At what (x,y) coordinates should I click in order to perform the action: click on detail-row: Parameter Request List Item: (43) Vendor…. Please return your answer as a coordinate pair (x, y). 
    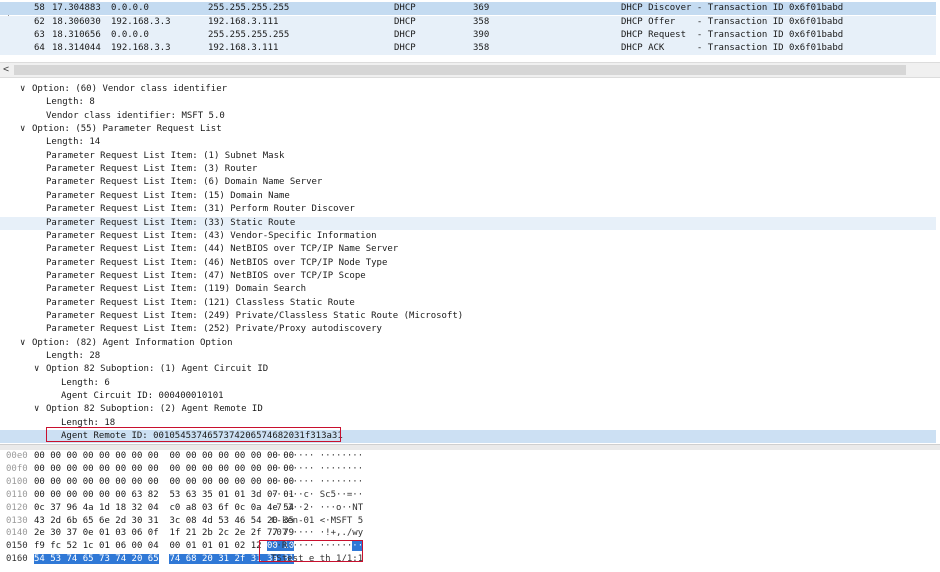
    Looking at the image, I should click on (468, 236).